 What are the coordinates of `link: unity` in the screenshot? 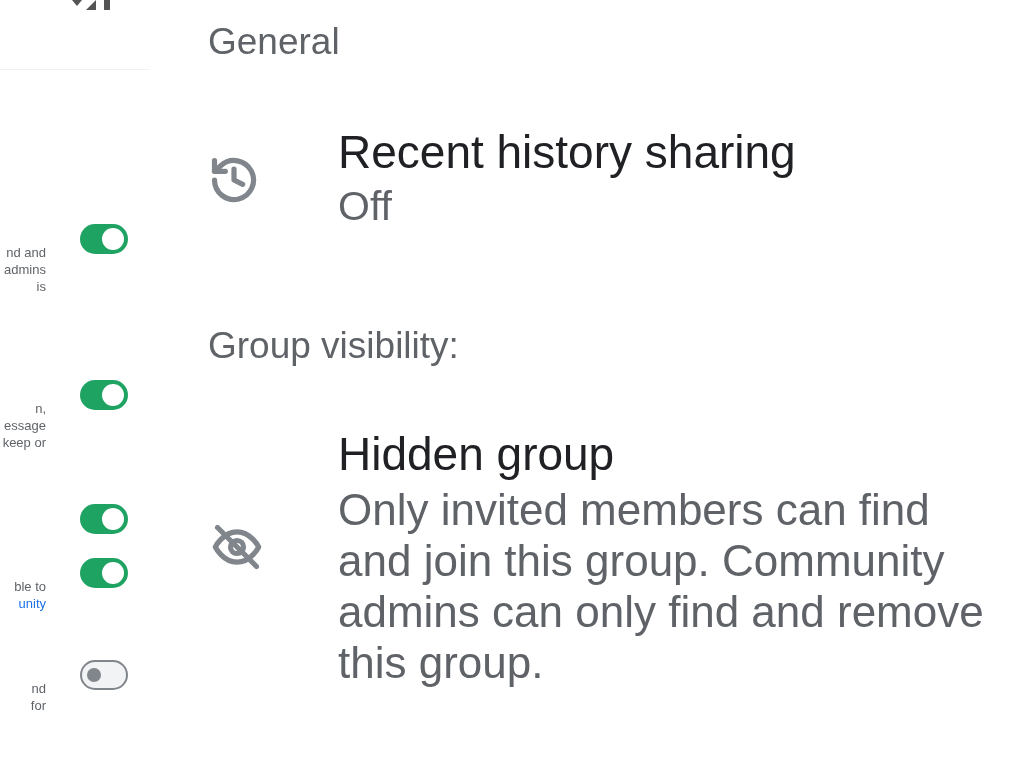 It's located at (32, 603).